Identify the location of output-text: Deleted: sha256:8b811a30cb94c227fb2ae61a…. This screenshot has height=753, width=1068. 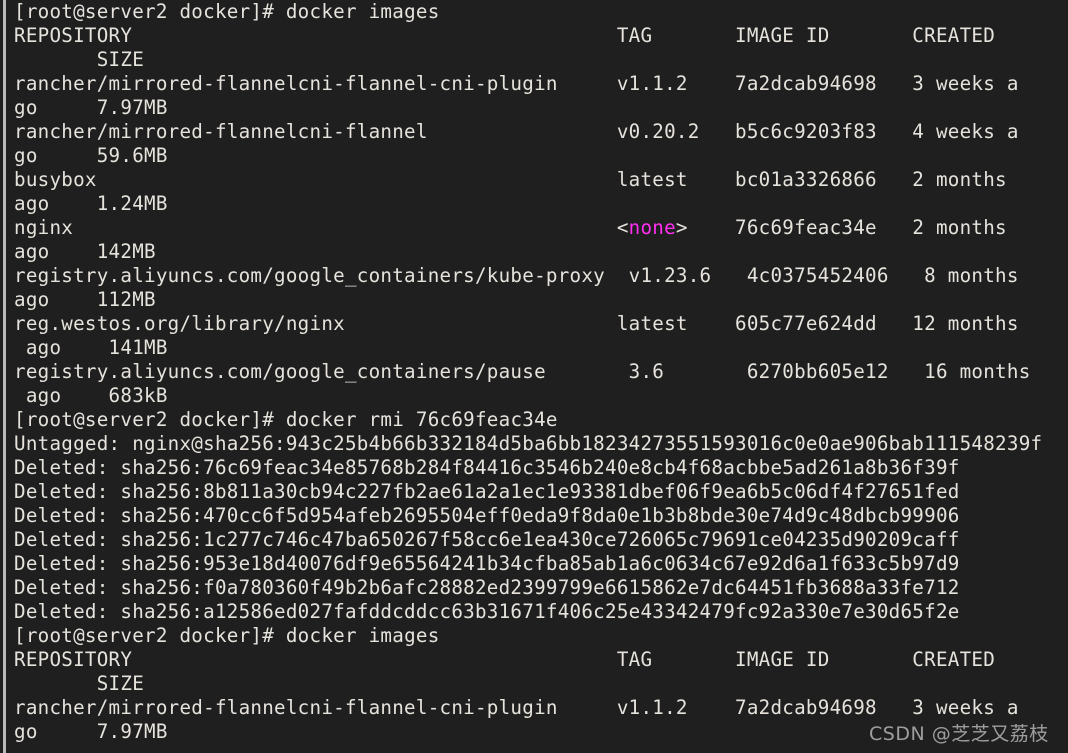
(487, 491).